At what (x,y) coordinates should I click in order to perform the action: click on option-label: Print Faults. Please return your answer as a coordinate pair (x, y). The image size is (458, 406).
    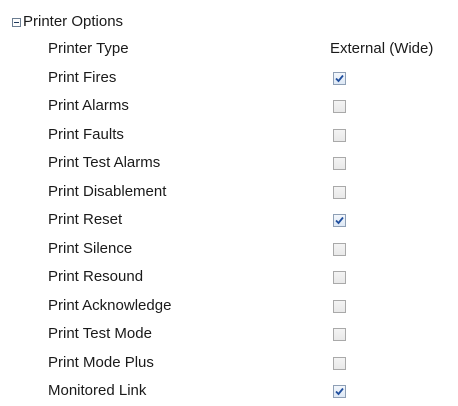
    Looking at the image, I should click on (86, 134).